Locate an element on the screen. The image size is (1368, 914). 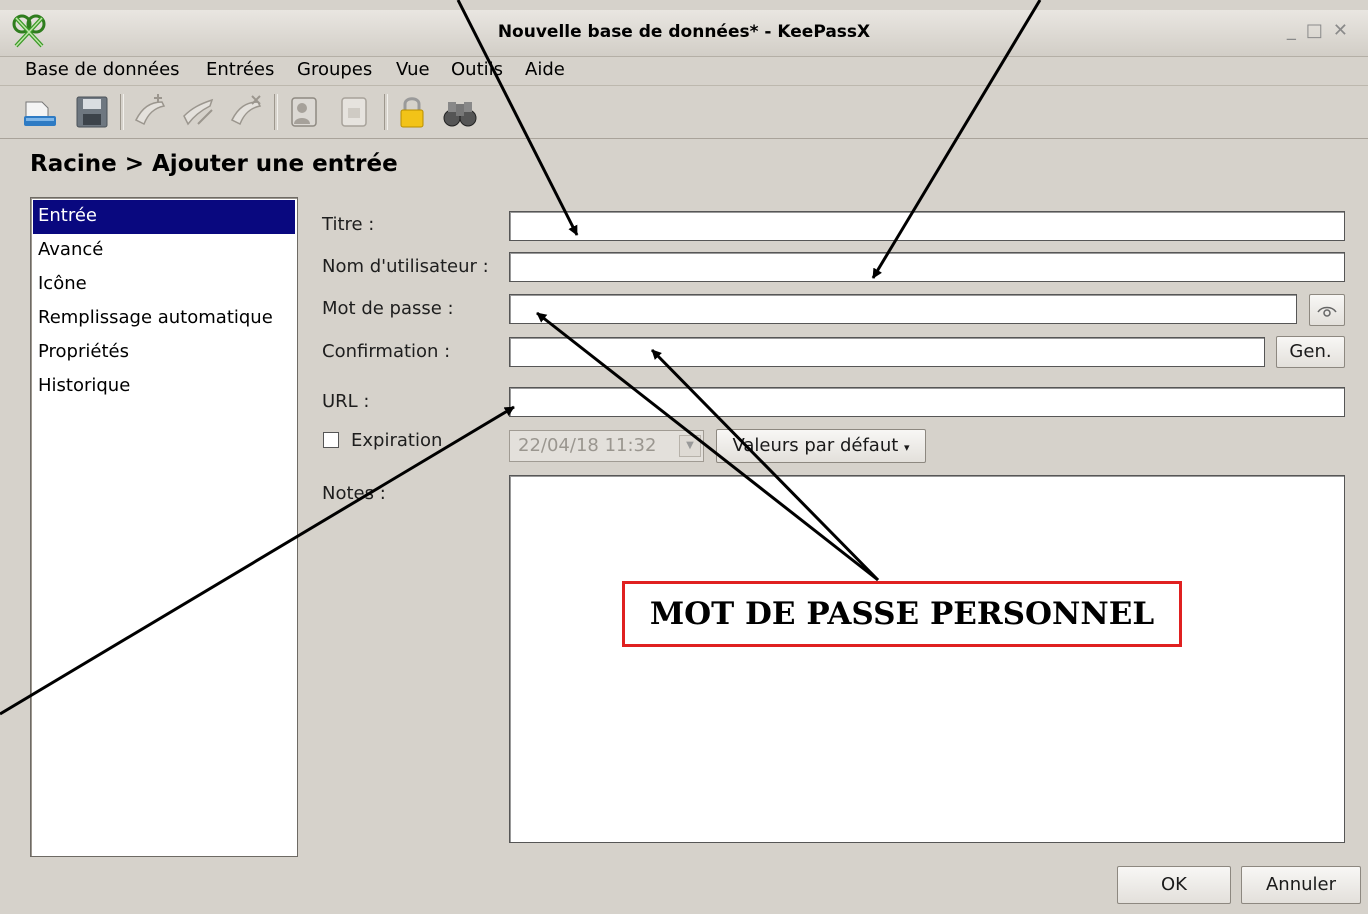
confirmation-input is located at coordinates (887, 352).